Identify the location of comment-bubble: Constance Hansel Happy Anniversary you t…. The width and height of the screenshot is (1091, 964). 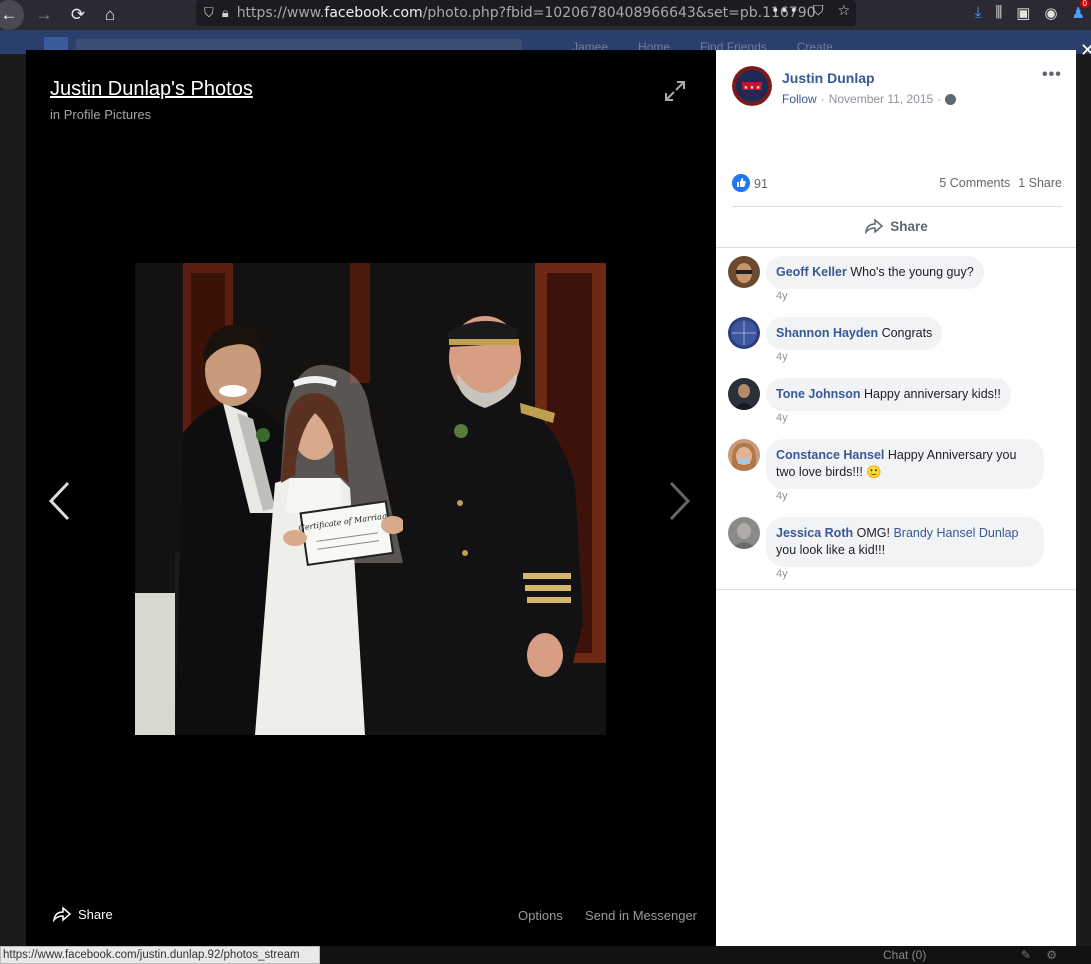
(905, 464).